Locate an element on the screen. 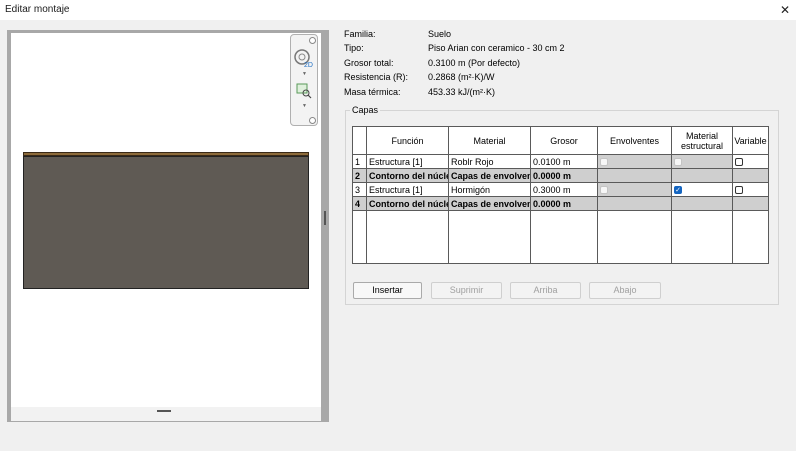 The image size is (796, 451). row-number: 4 is located at coordinates (359, 203).